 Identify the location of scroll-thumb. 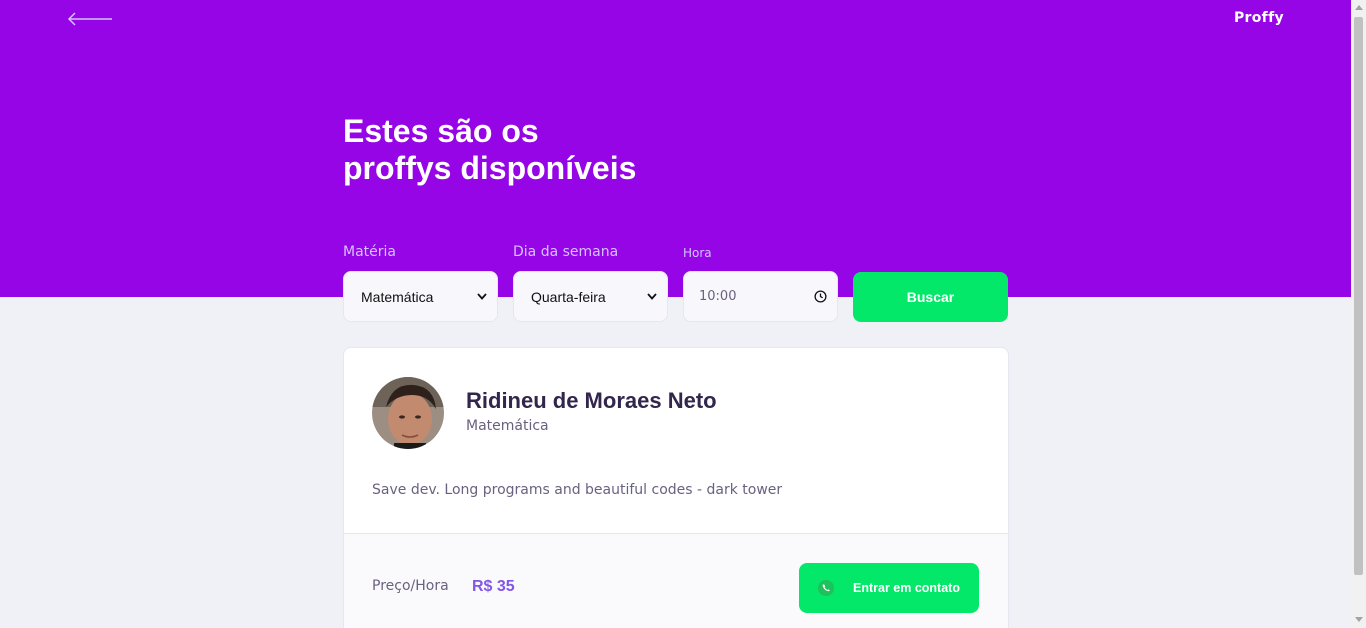
(1358, 296).